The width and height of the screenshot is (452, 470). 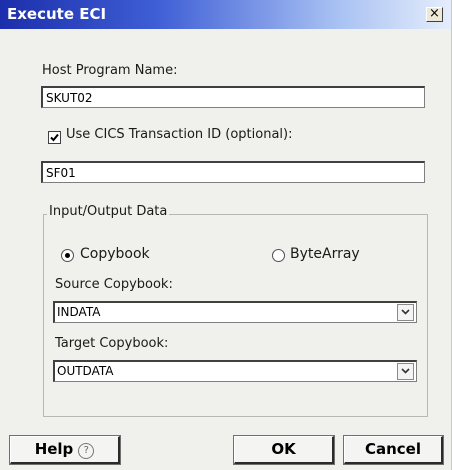 I want to click on cics-checkbox, so click(x=54, y=137).